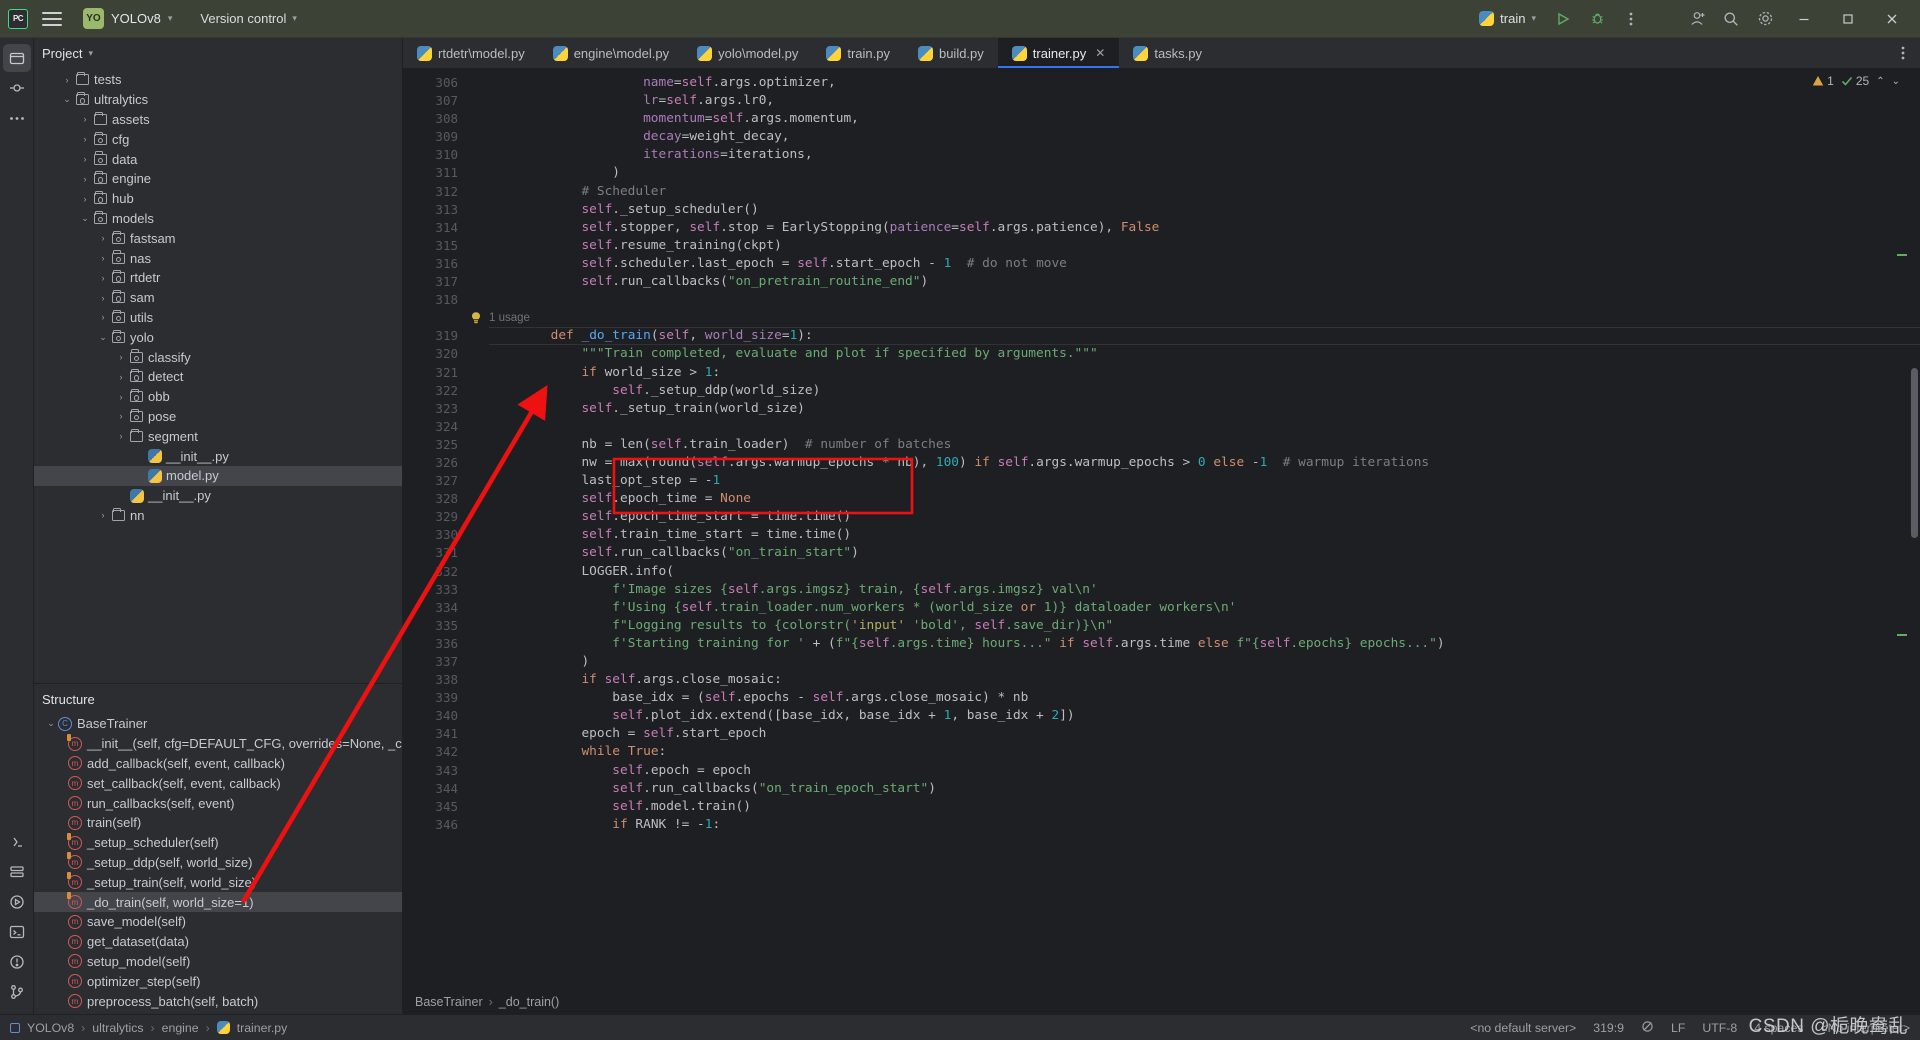  Describe the element at coordinates (218, 219) in the screenshot. I see `tree-item-models: ⌄ models` at that location.